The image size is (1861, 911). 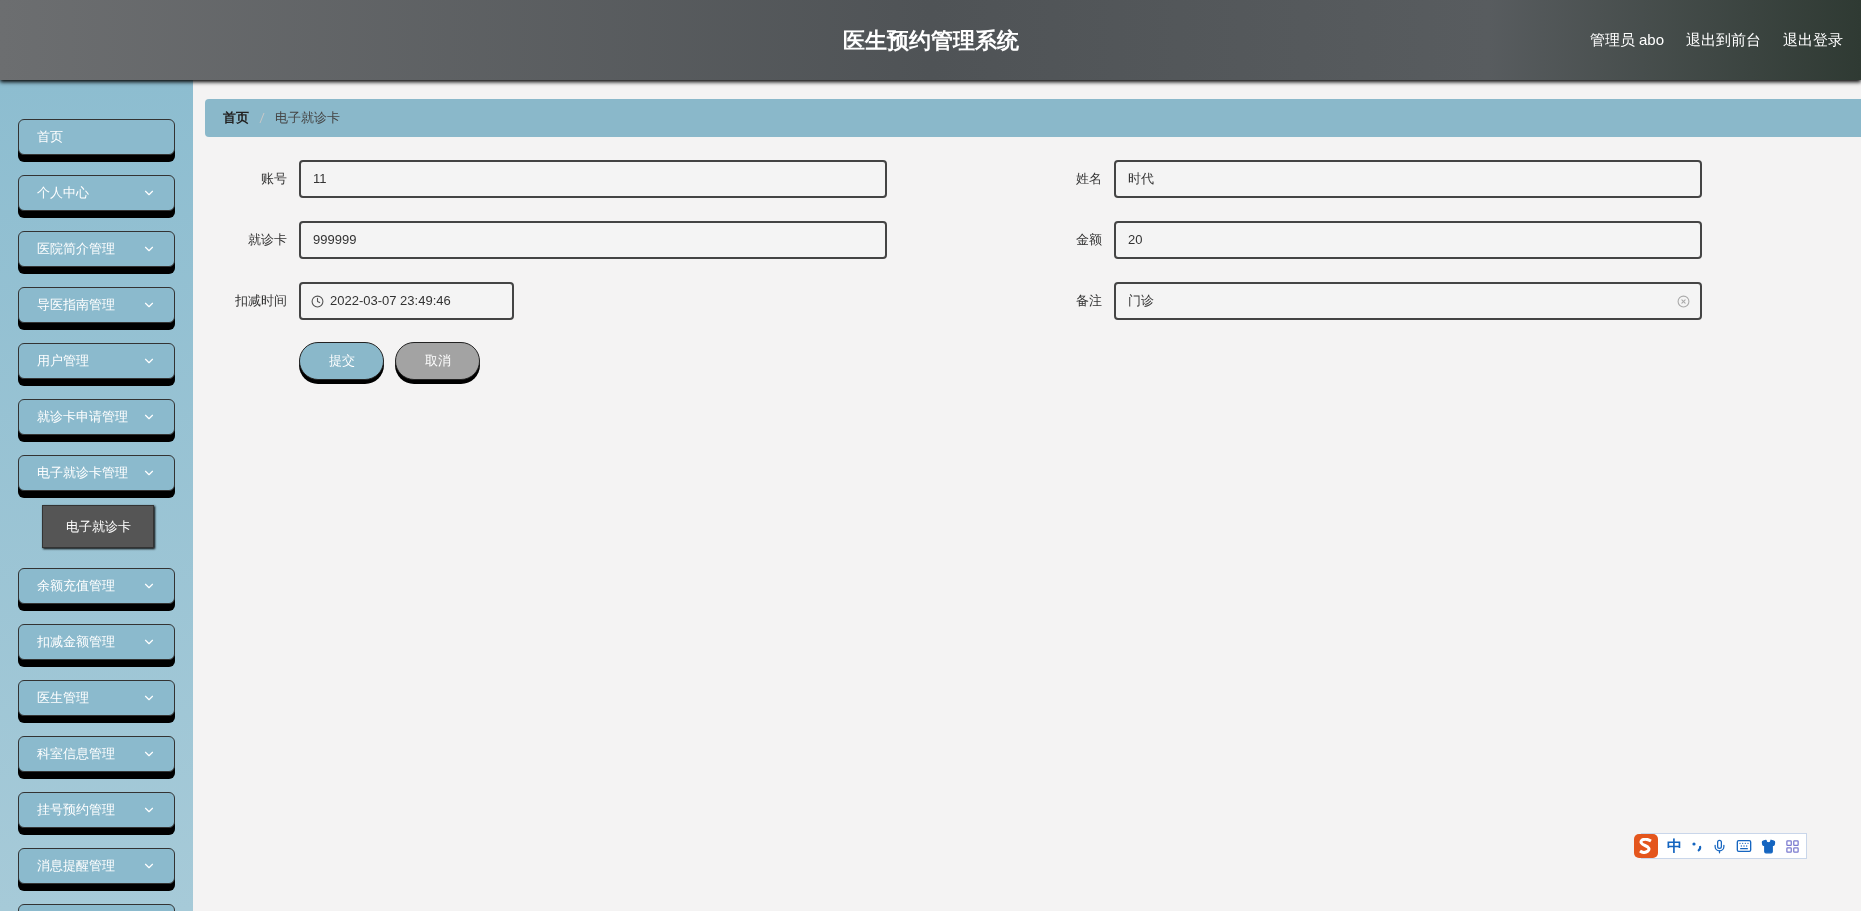 What do you see at coordinates (1719, 846) in the screenshot?
I see `microphone-icon` at bounding box center [1719, 846].